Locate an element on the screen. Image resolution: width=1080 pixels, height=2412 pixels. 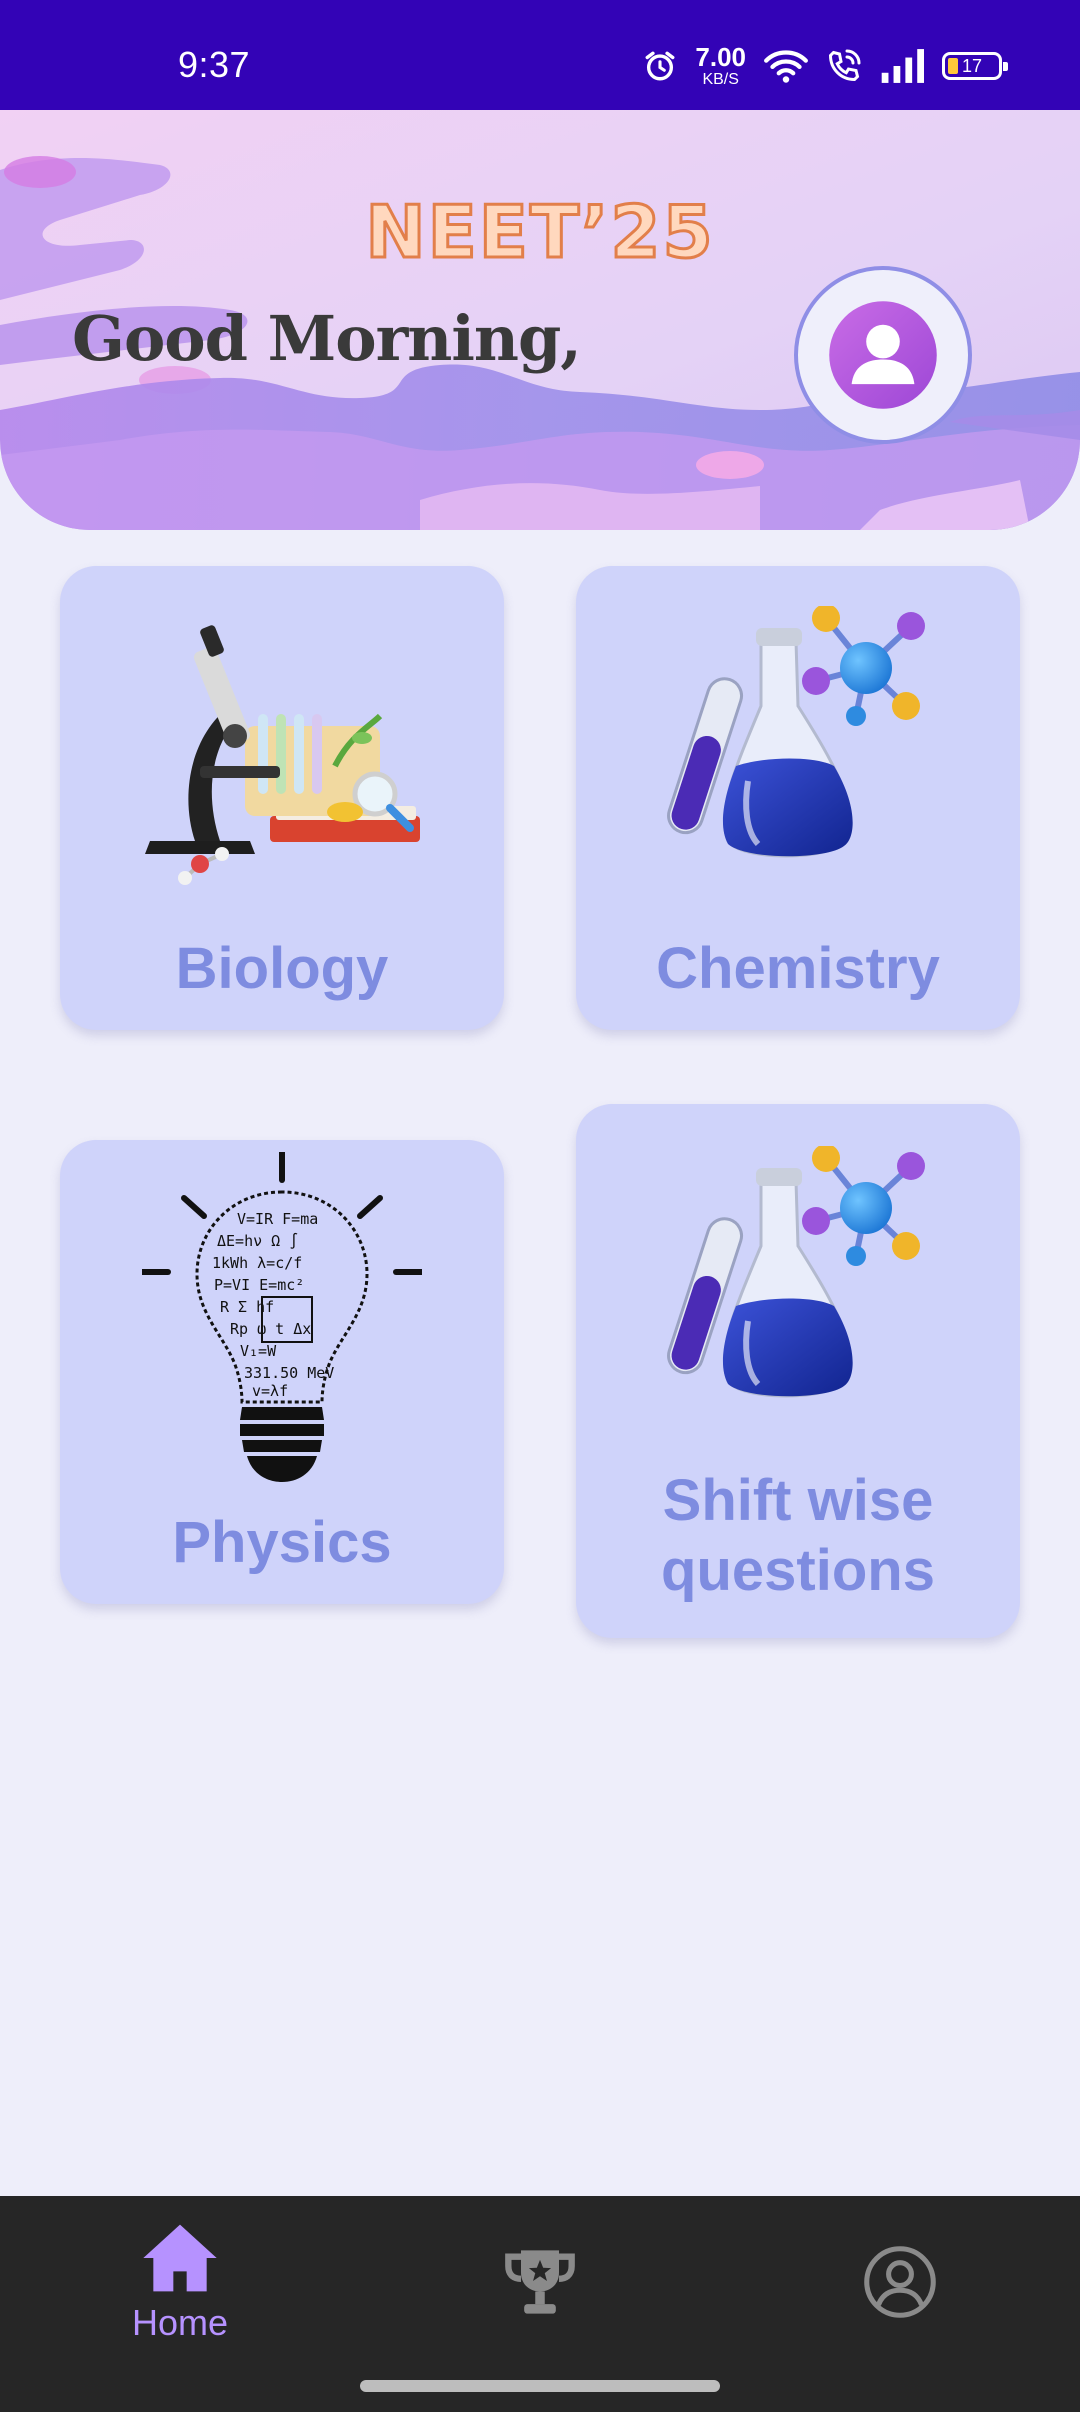
network-speed: 7.00 KB/S is located at coordinates (720, 66).